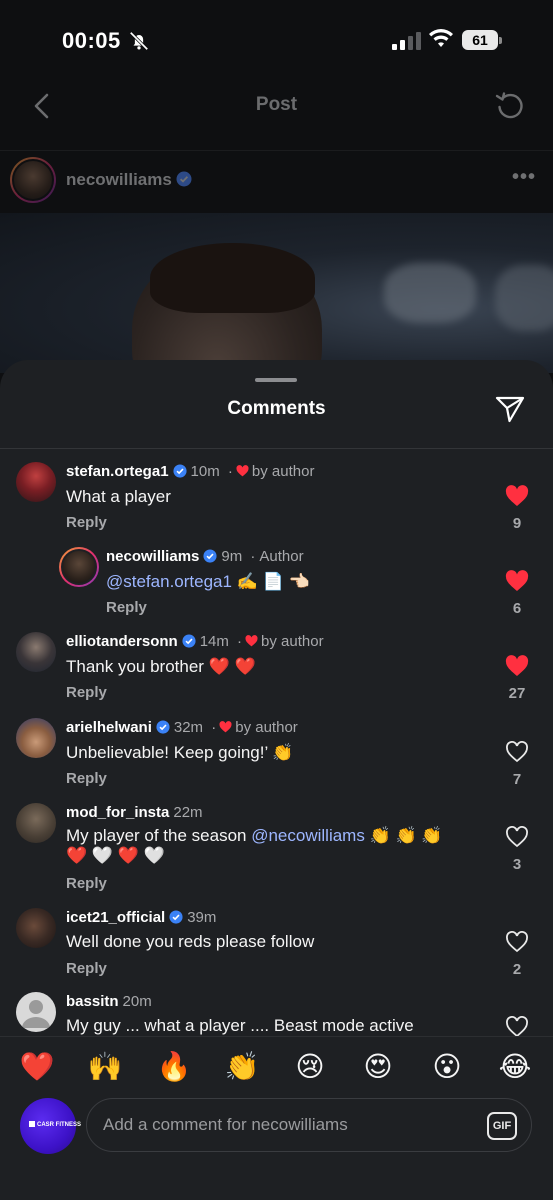 This screenshot has height=1200, width=553. Describe the element at coordinates (276, 41) in the screenshot. I see `status-bar: 00:05 61` at that location.